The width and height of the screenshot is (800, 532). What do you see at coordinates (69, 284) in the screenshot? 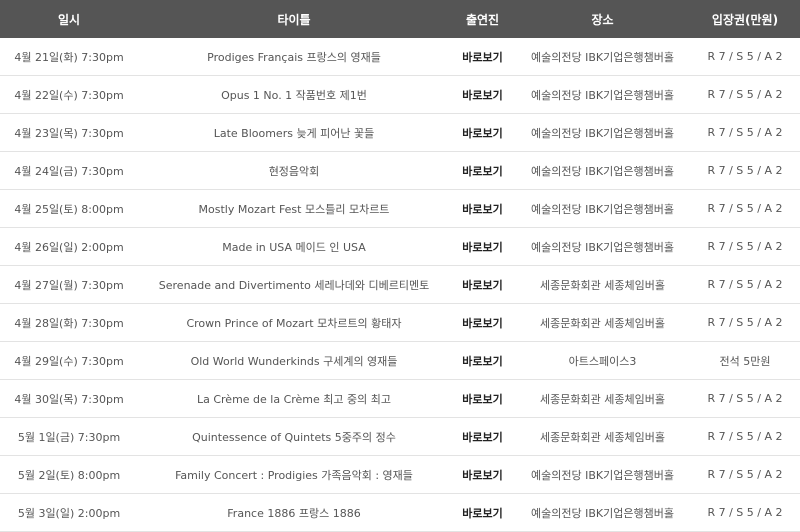
I see `cell-date: 4월 27일(월) 7:30pm` at bounding box center [69, 284].